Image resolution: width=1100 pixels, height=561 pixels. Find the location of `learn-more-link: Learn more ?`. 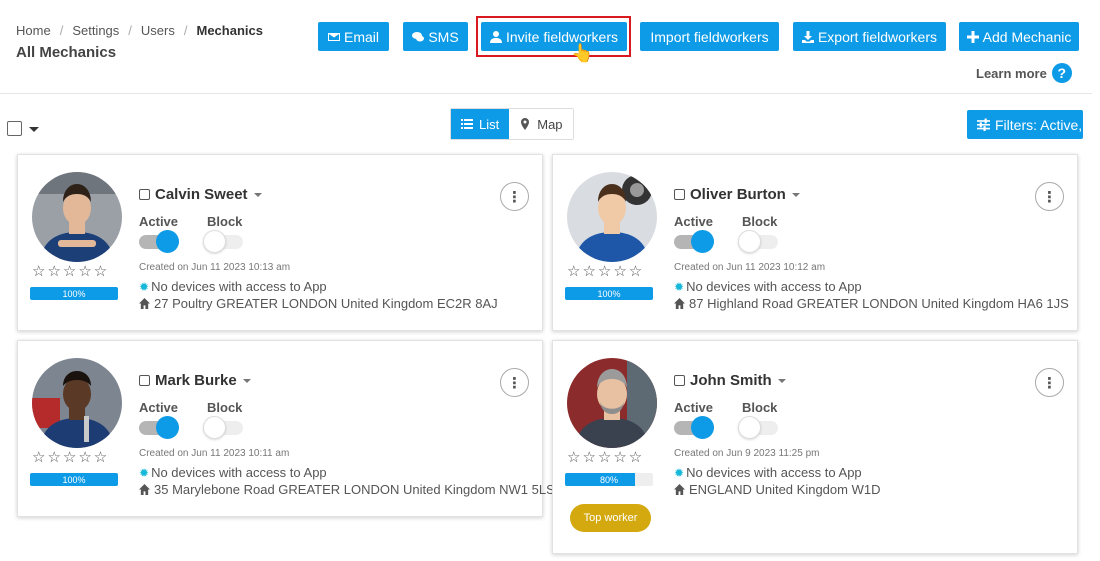

learn-more-link: Learn more ? is located at coordinates (1024, 73).